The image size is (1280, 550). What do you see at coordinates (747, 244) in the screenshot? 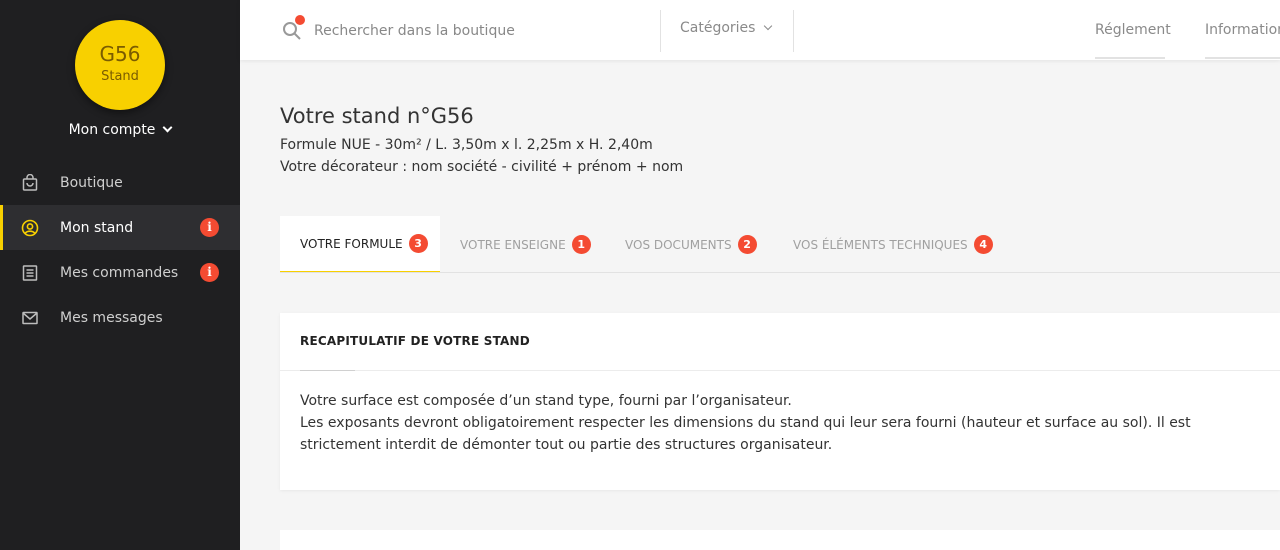
I see `tab-count-badge: 2` at bounding box center [747, 244].